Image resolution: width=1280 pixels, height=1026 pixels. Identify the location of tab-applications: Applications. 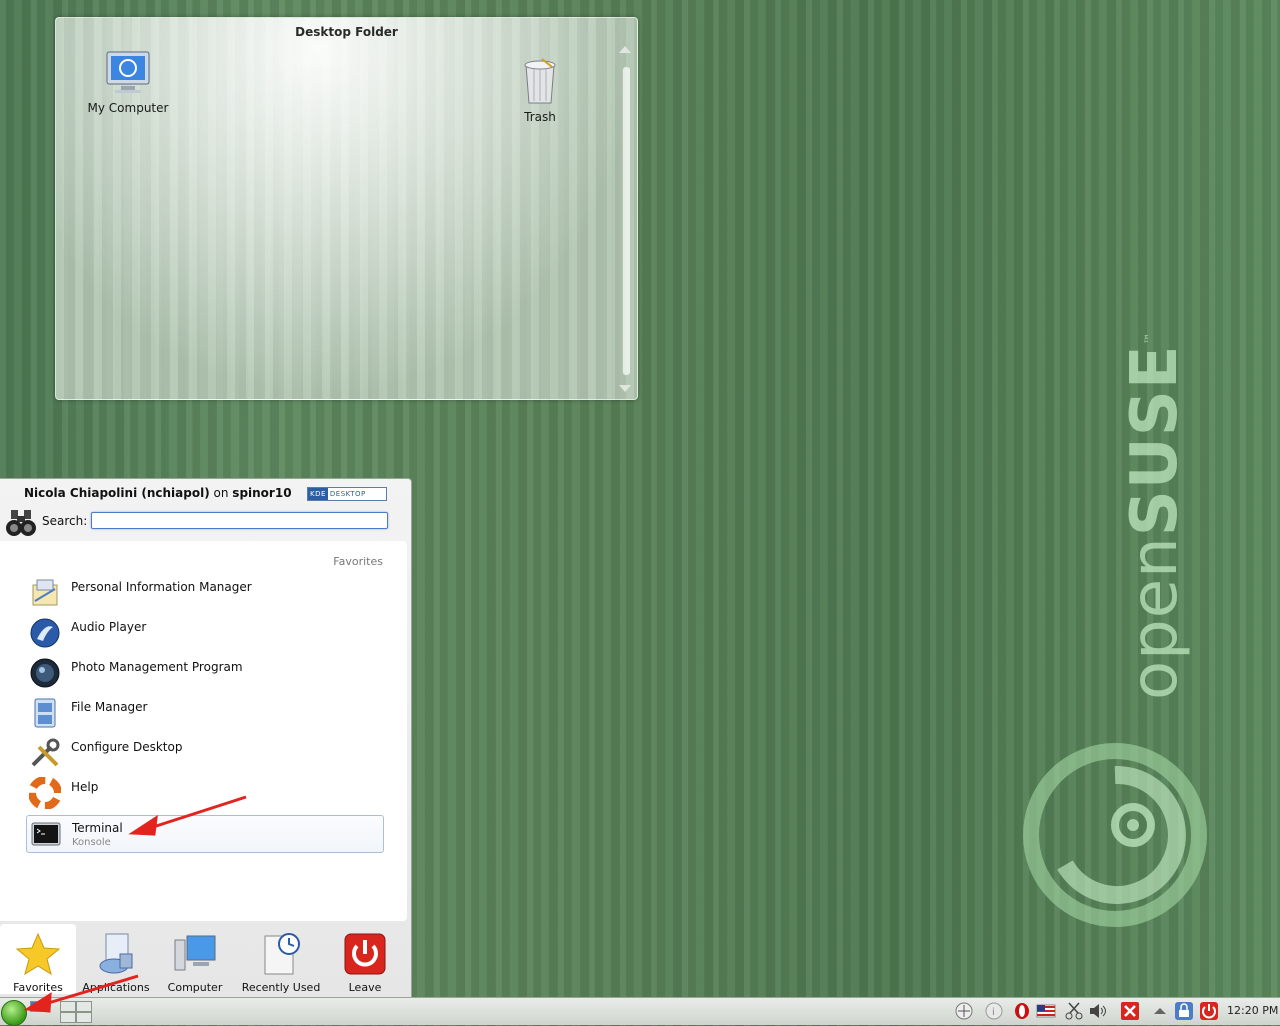
(116, 959).